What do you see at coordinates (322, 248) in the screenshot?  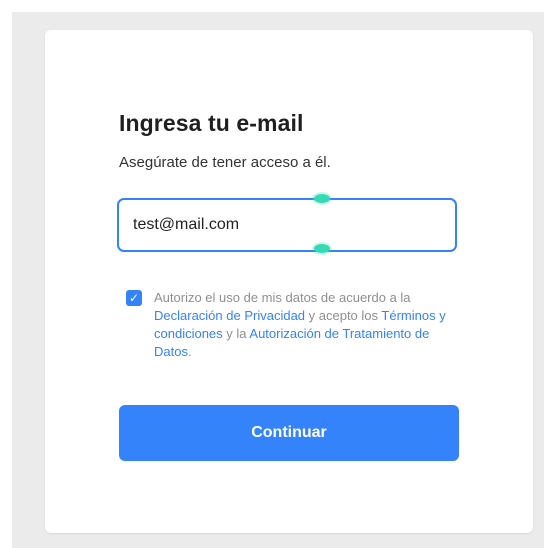 I see `selection-handle-bottom` at bounding box center [322, 248].